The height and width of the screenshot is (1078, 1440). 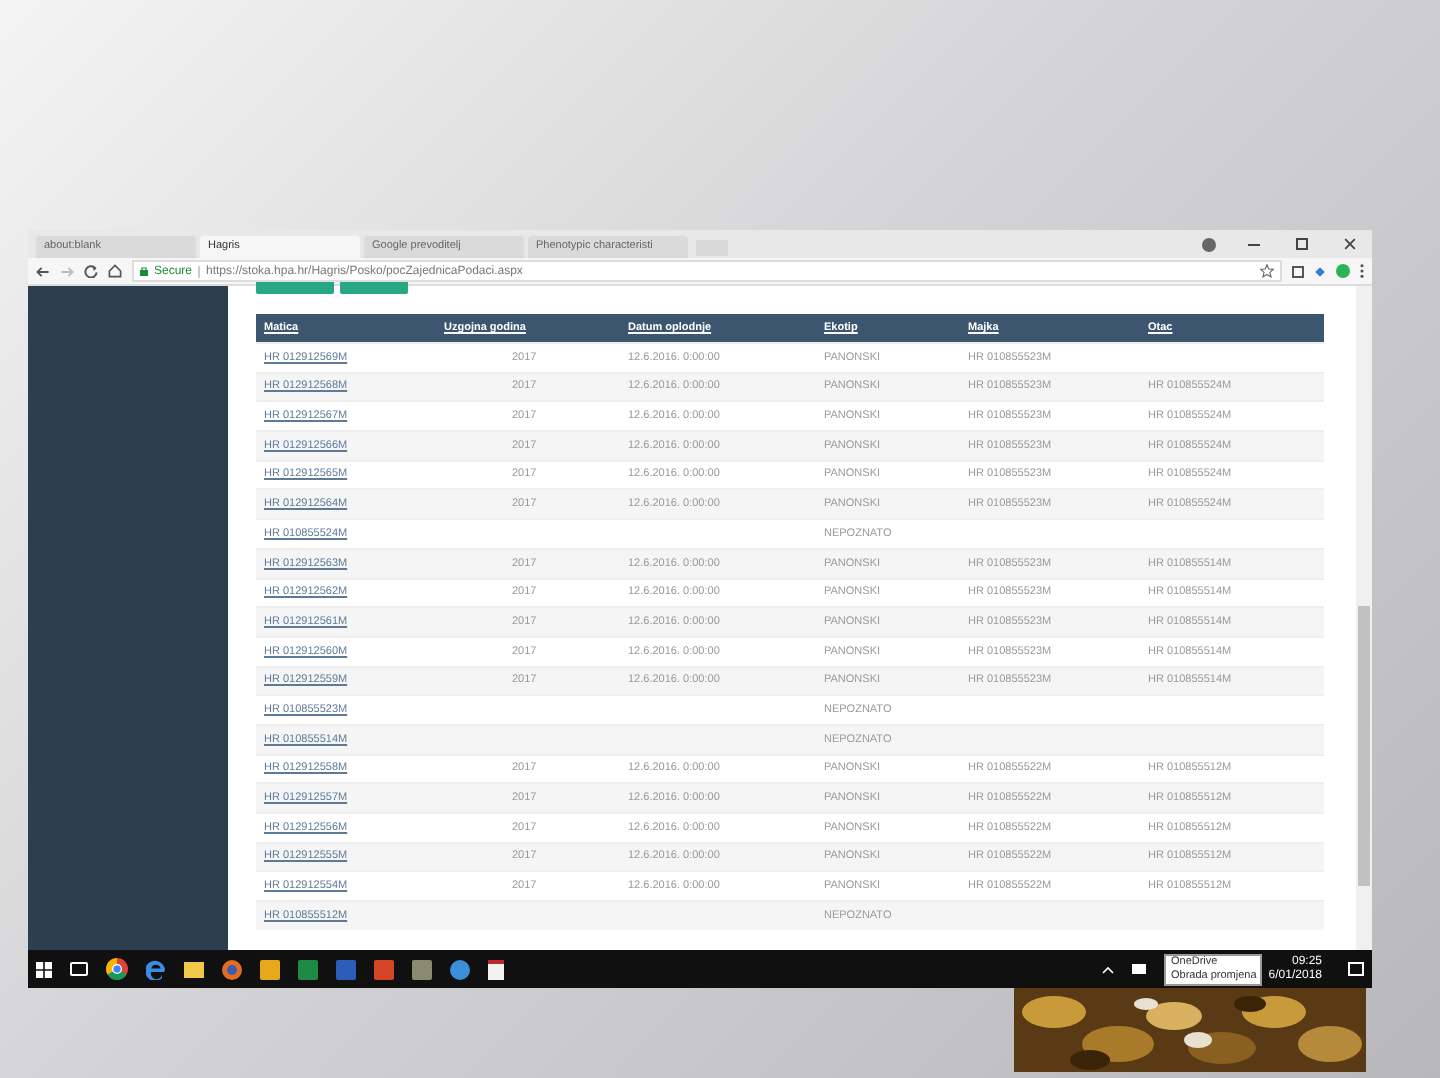 What do you see at coordinates (1108, 969) in the screenshot?
I see `chevron-up-icon` at bounding box center [1108, 969].